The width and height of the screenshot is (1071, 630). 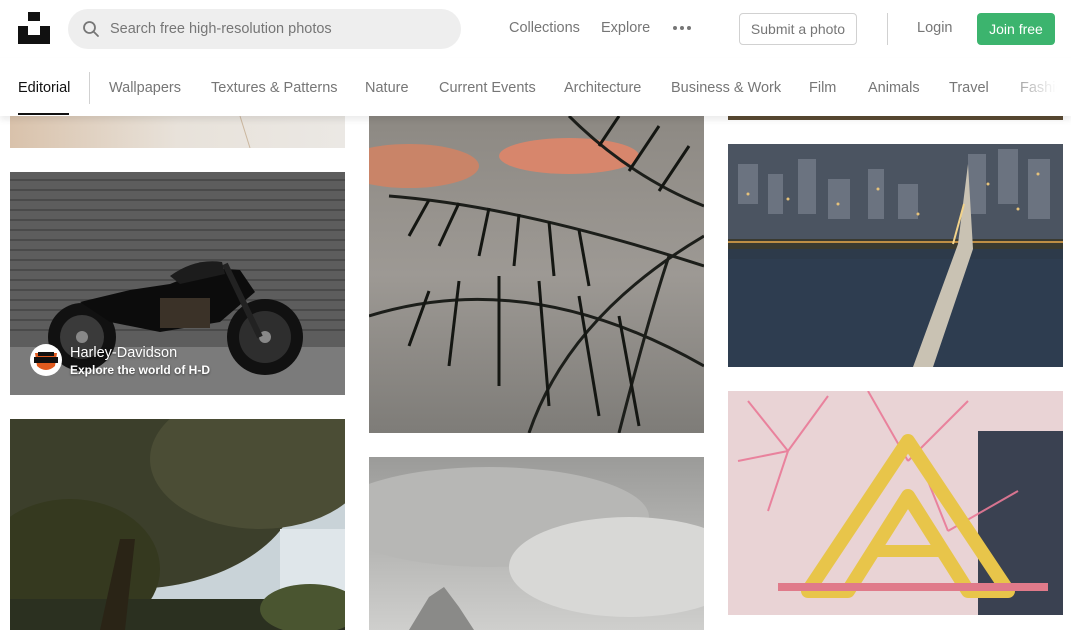 I want to click on topic-textures-patterns: Textures & Patterns, so click(x=274, y=88).